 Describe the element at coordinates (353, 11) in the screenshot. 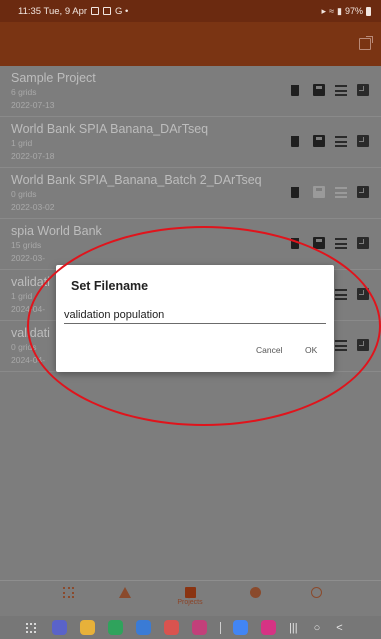

I see `battery-percent: 97%` at that location.